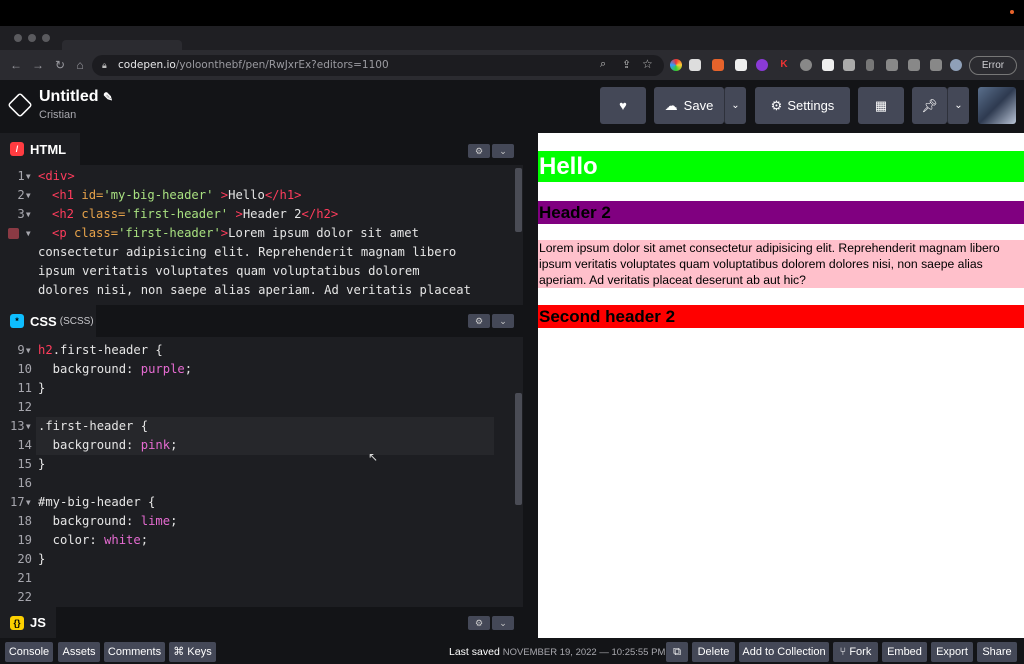  What do you see at coordinates (784, 652) in the screenshot?
I see `add-to-collection-button: Add to Collection` at bounding box center [784, 652].